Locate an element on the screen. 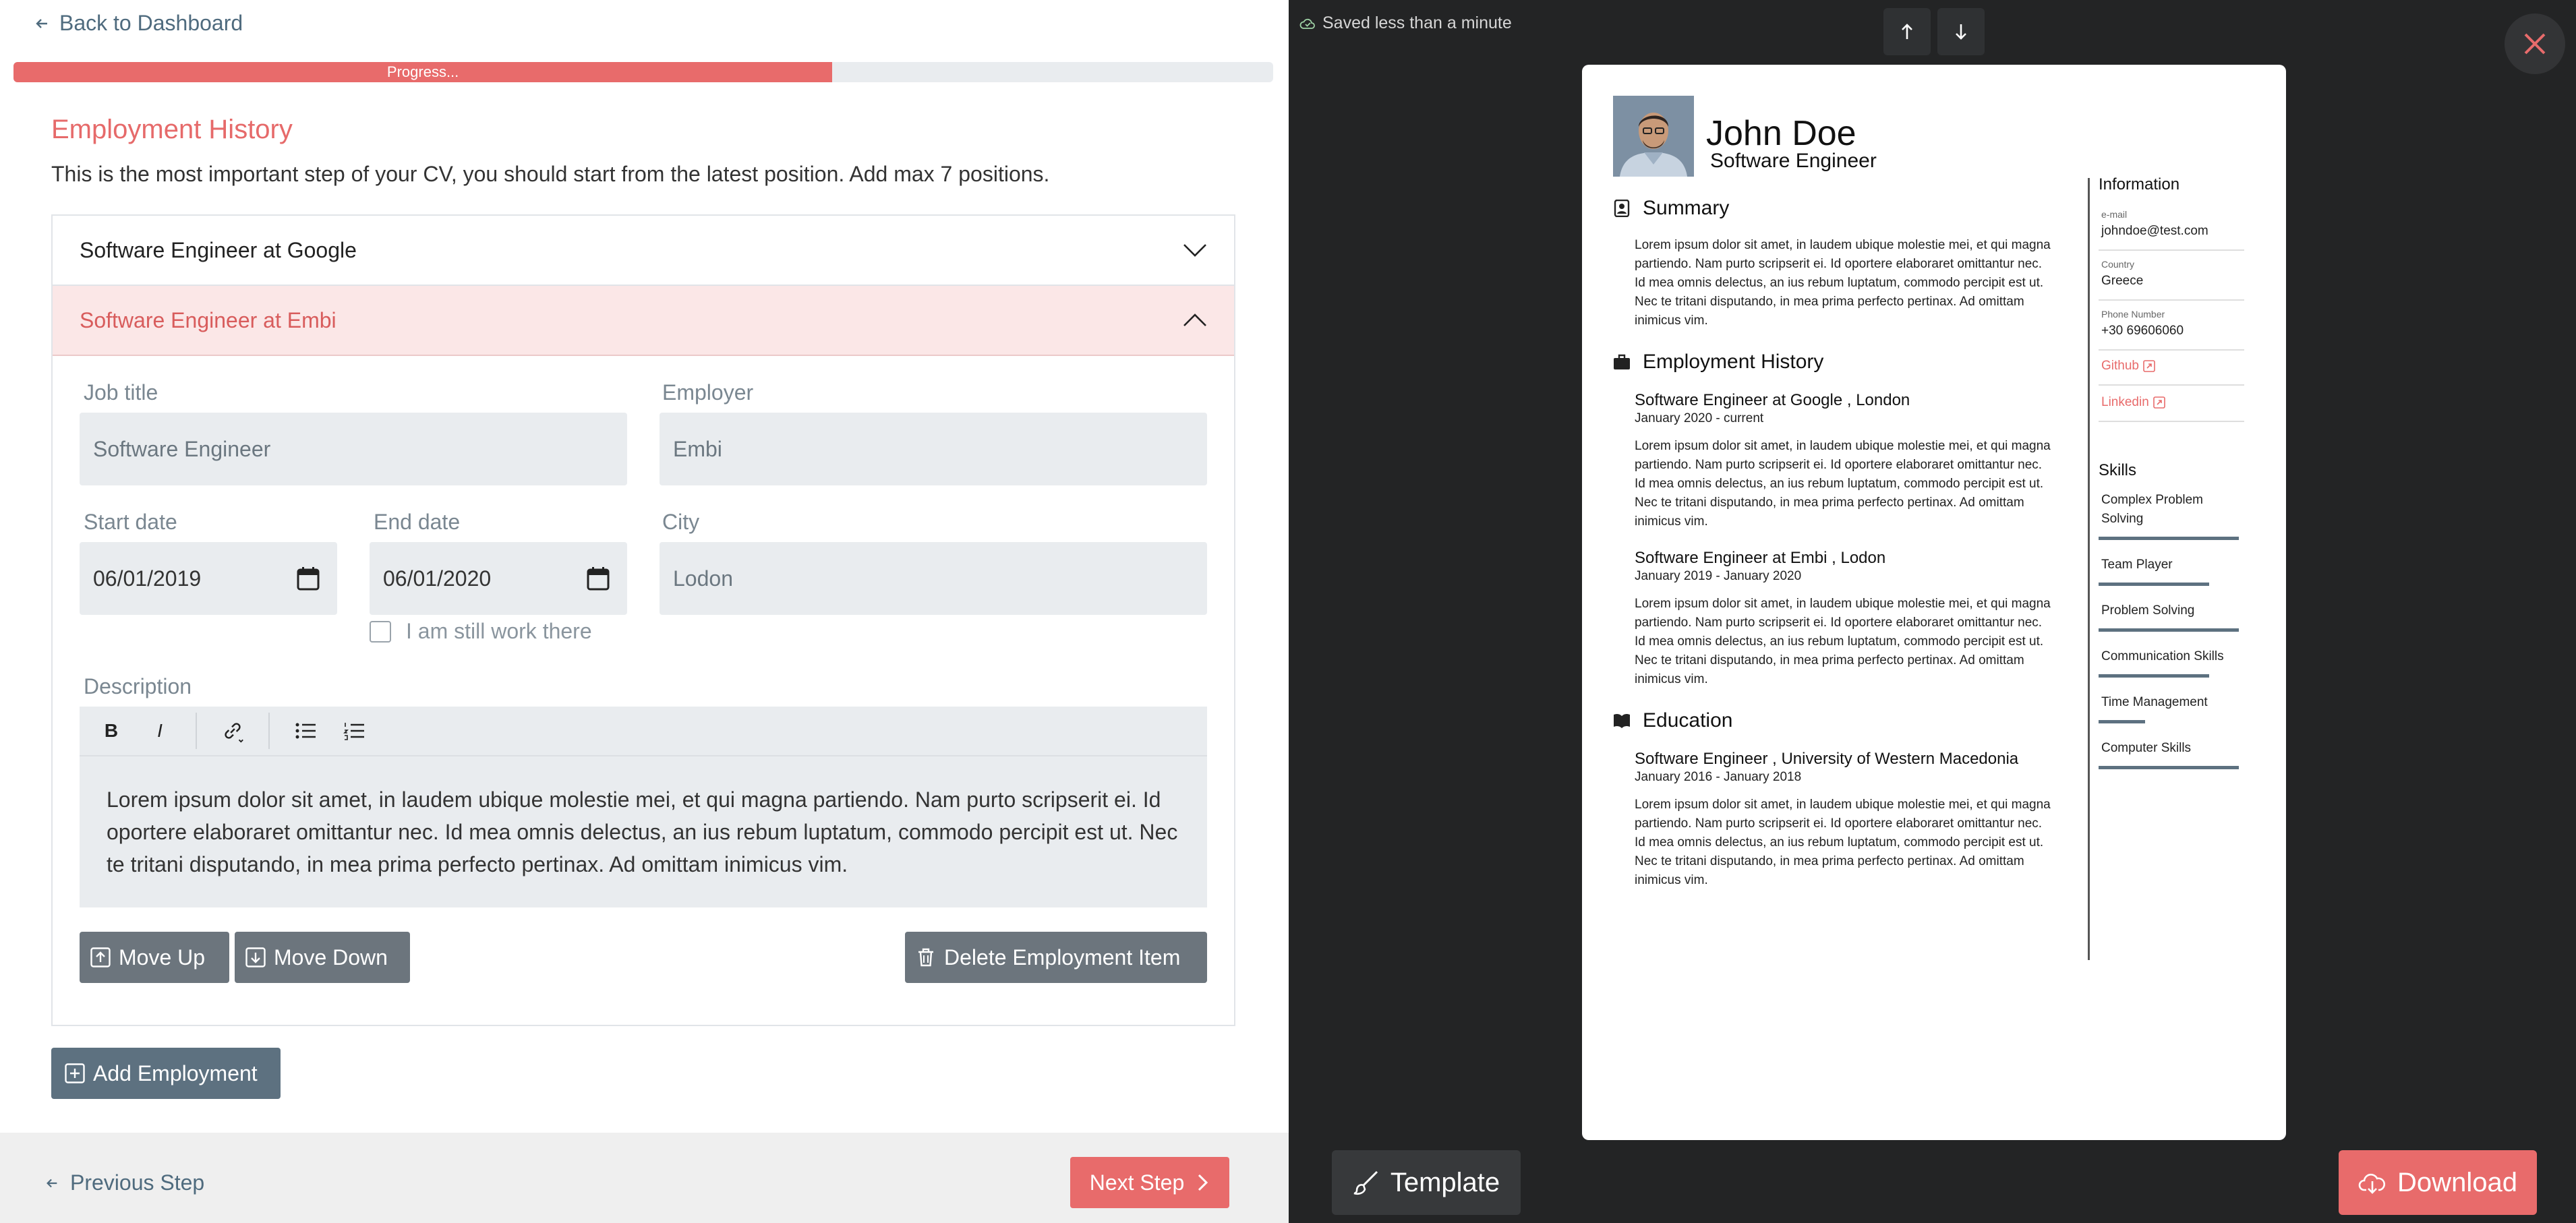 The width and height of the screenshot is (2576, 1223). accordion-item-embi: Software Engineer at Embi is located at coordinates (643, 321).